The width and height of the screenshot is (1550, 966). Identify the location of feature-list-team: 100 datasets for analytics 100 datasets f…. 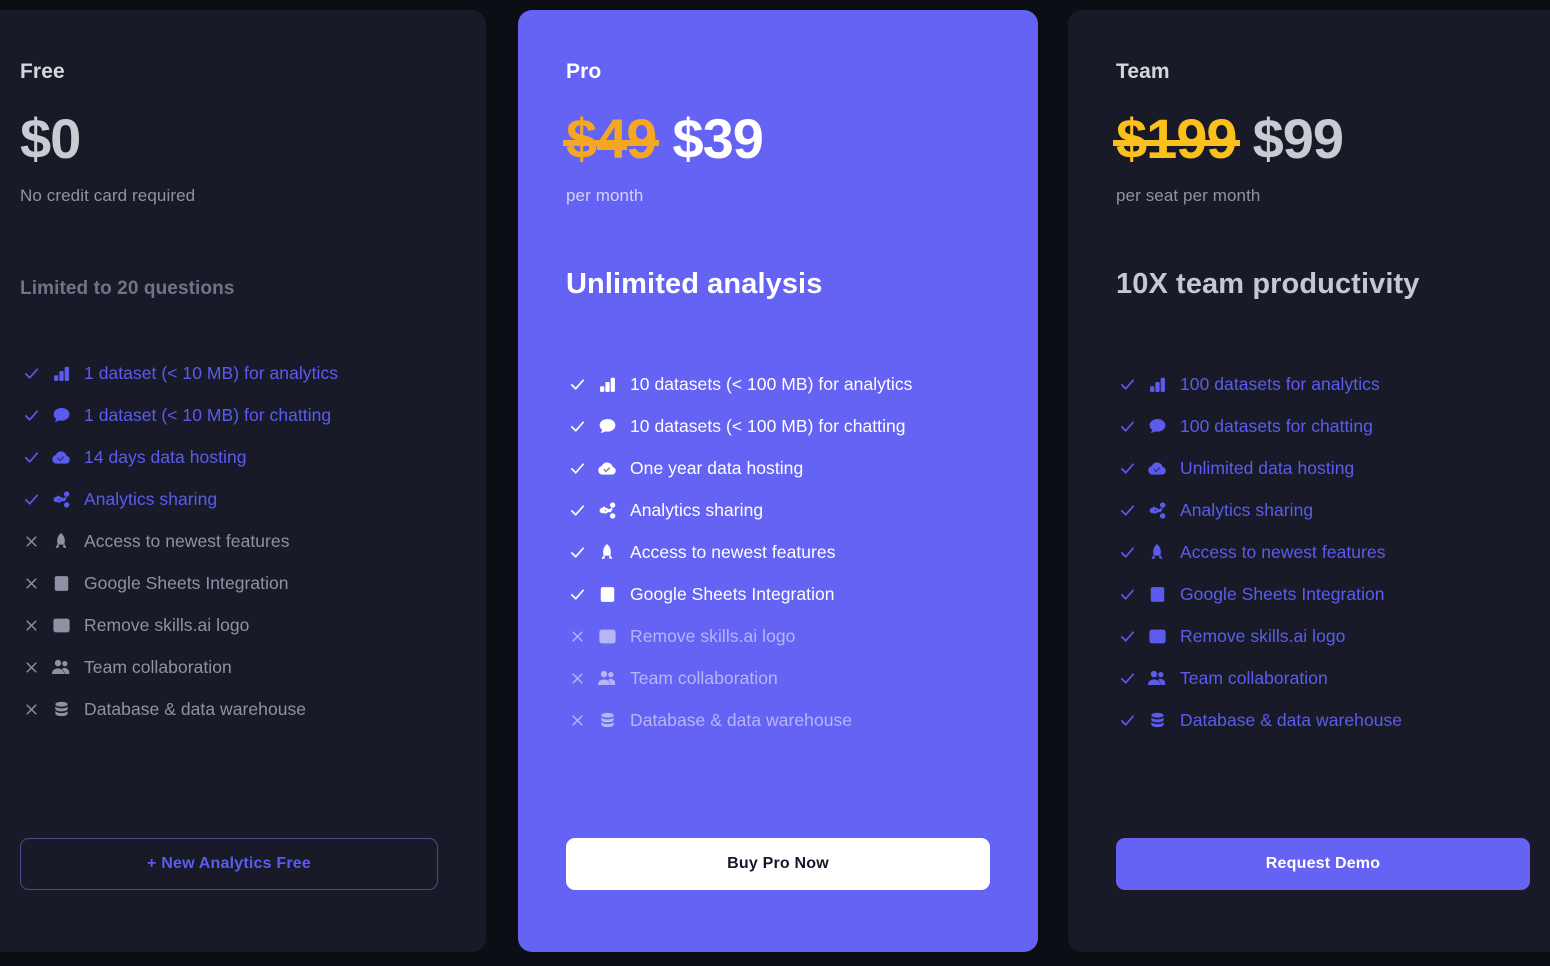
(1323, 552).